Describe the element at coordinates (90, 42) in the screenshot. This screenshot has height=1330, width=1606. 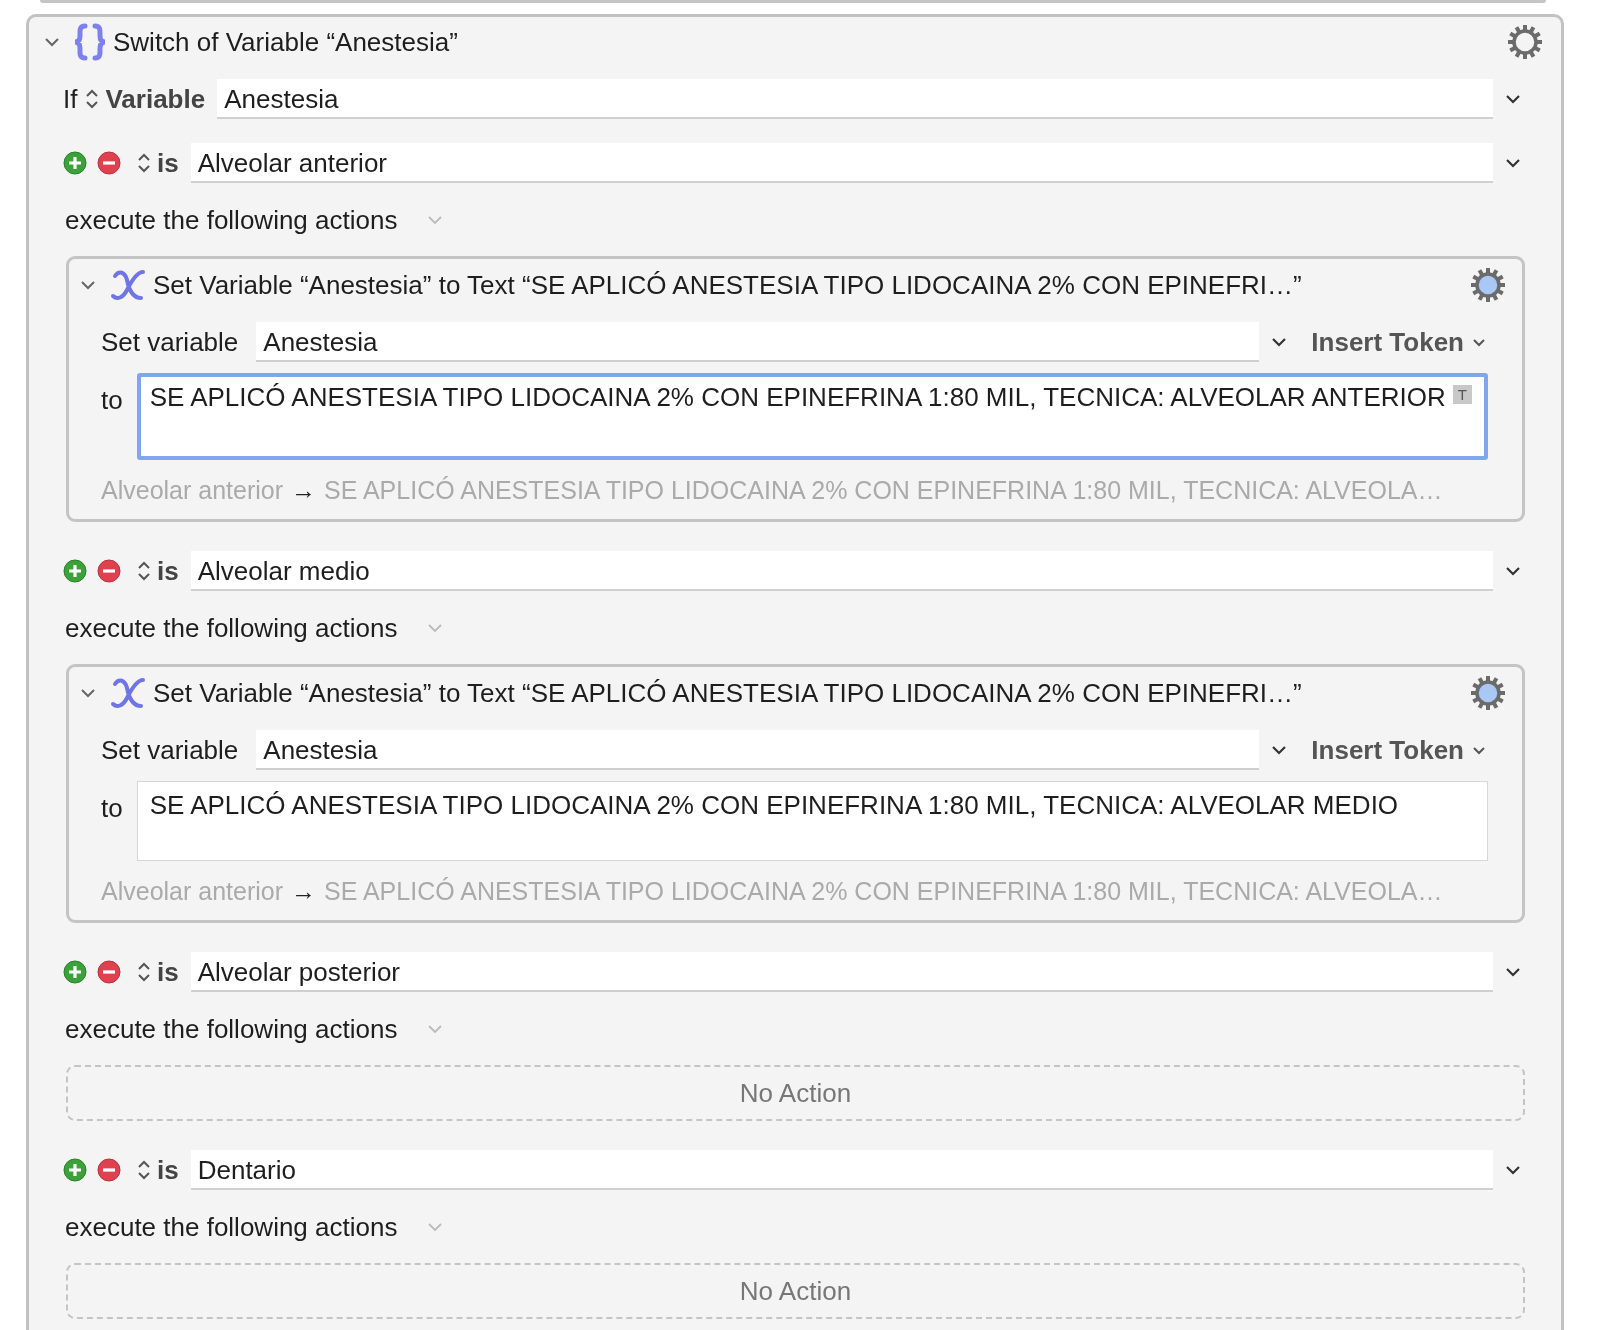
I see `braces-icon` at that location.